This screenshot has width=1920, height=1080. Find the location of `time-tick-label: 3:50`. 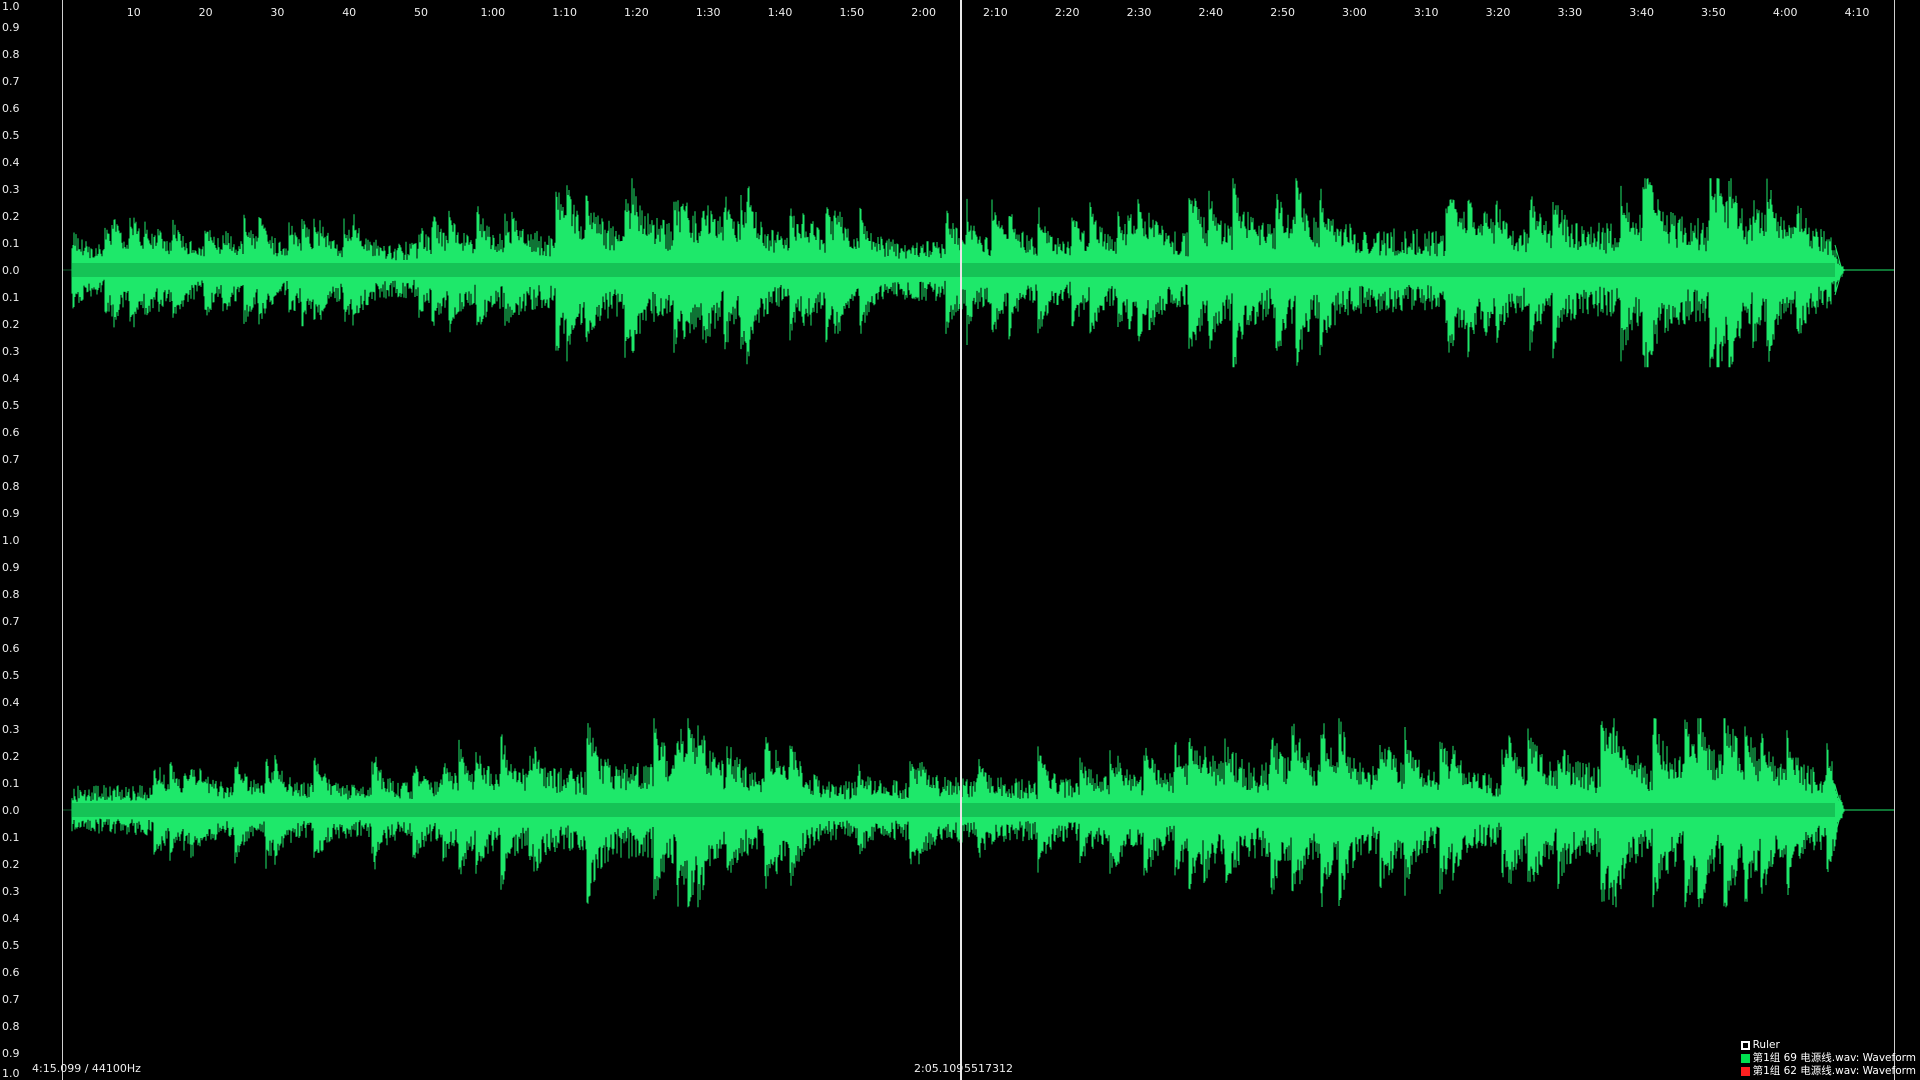

time-tick-label: 3:50 is located at coordinates (1713, 12).